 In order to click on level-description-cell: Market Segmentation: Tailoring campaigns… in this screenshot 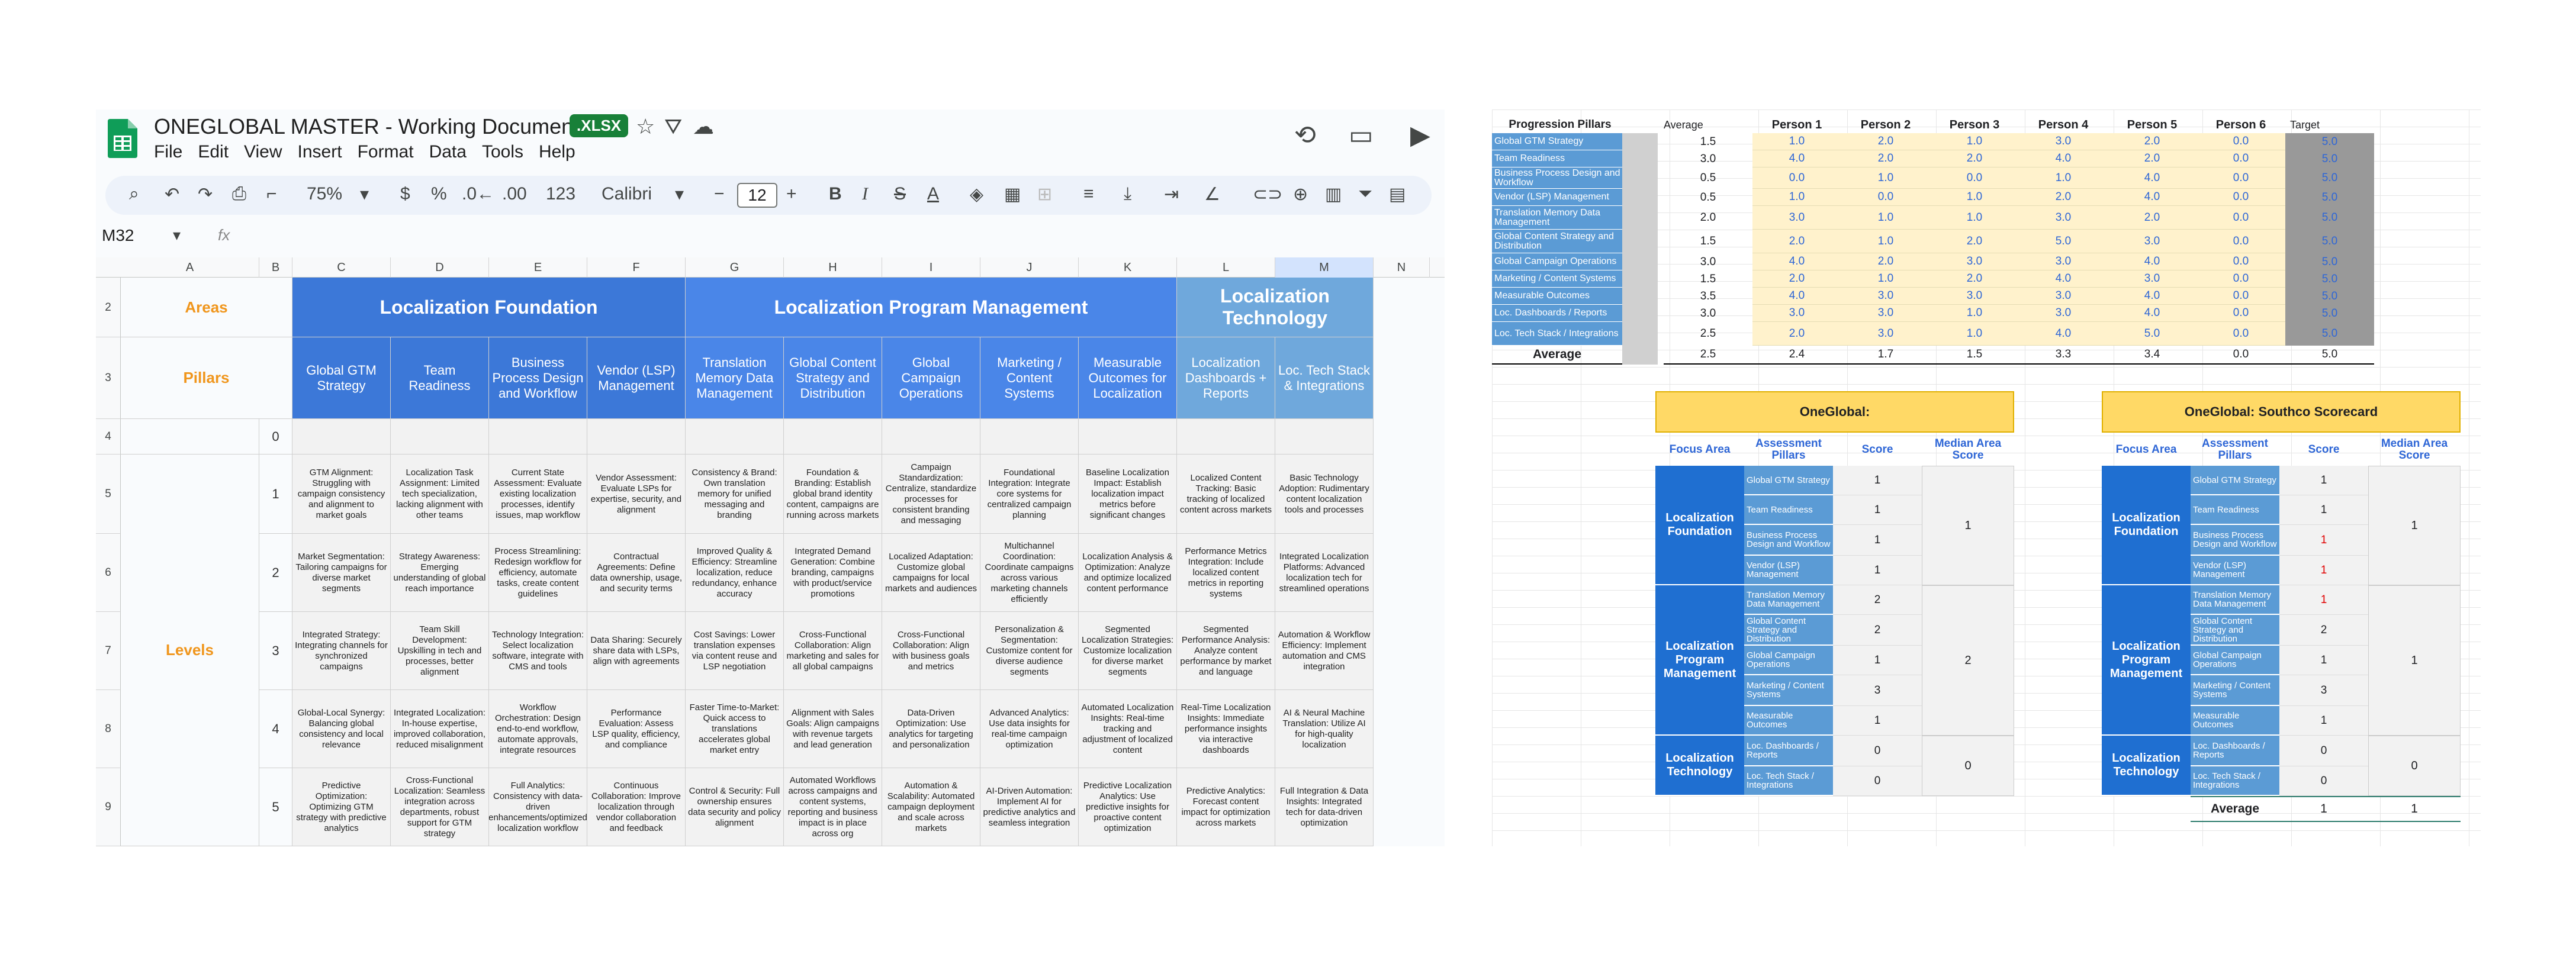, I will do `click(342, 573)`.